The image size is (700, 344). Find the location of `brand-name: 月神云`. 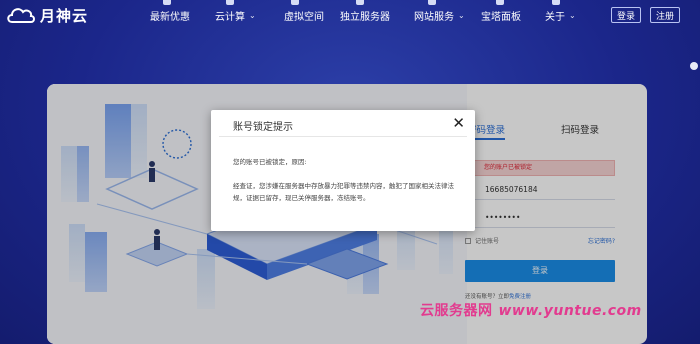

brand-name: 月神云 is located at coordinates (64, 15).